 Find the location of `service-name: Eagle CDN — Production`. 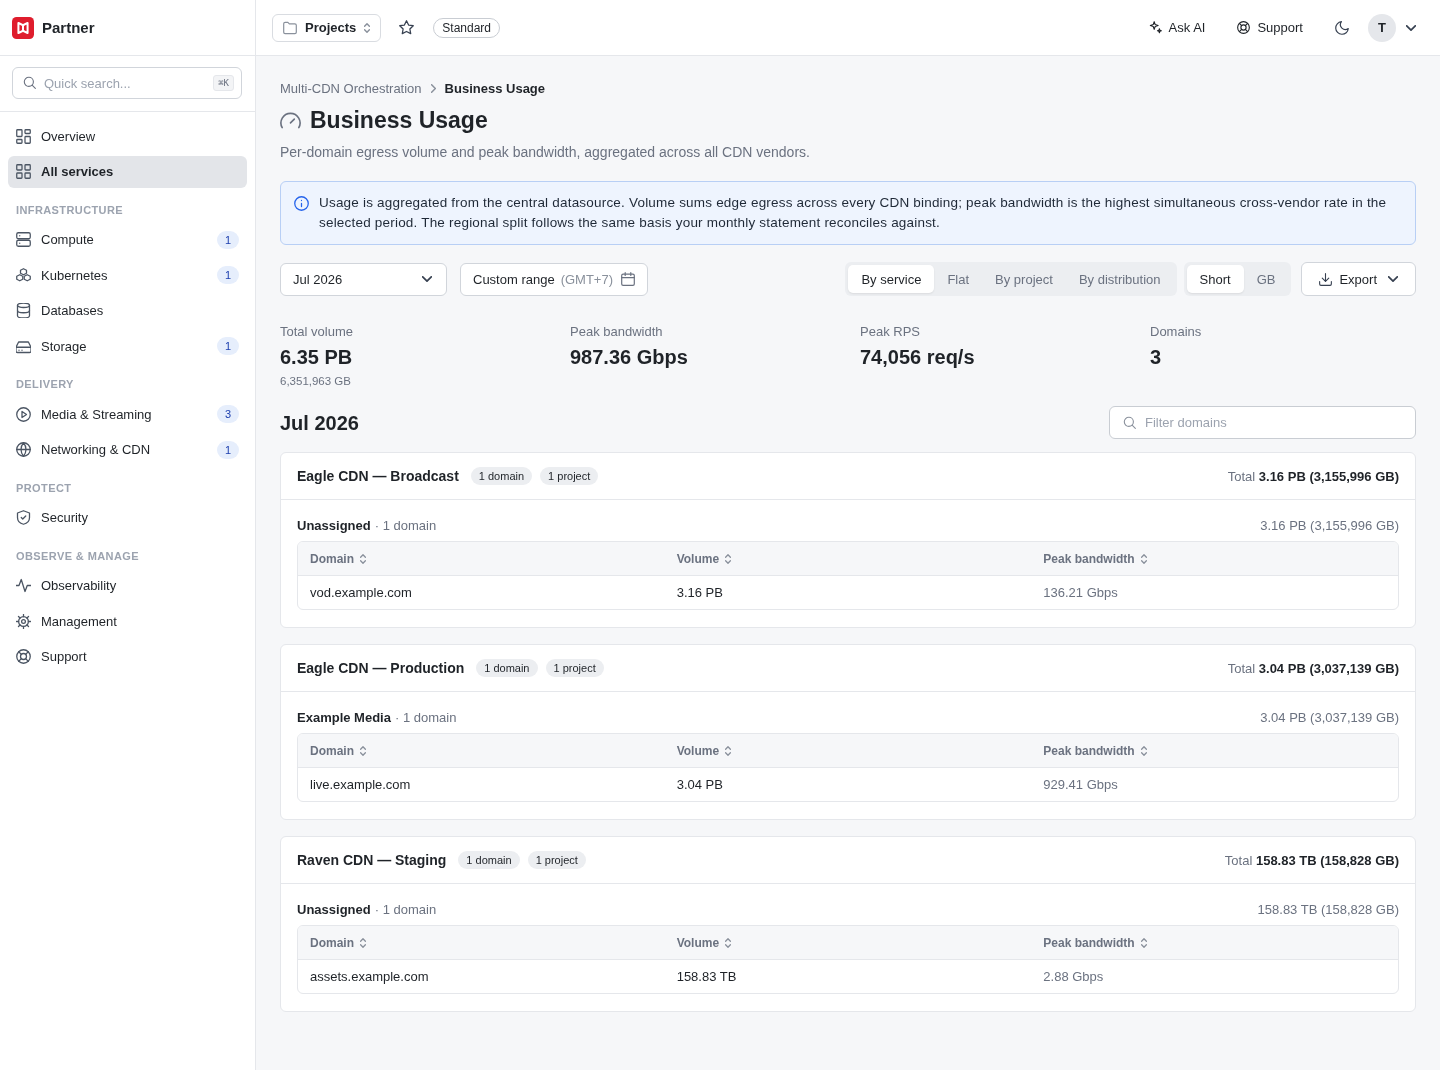

service-name: Eagle CDN — Production is located at coordinates (381, 668).